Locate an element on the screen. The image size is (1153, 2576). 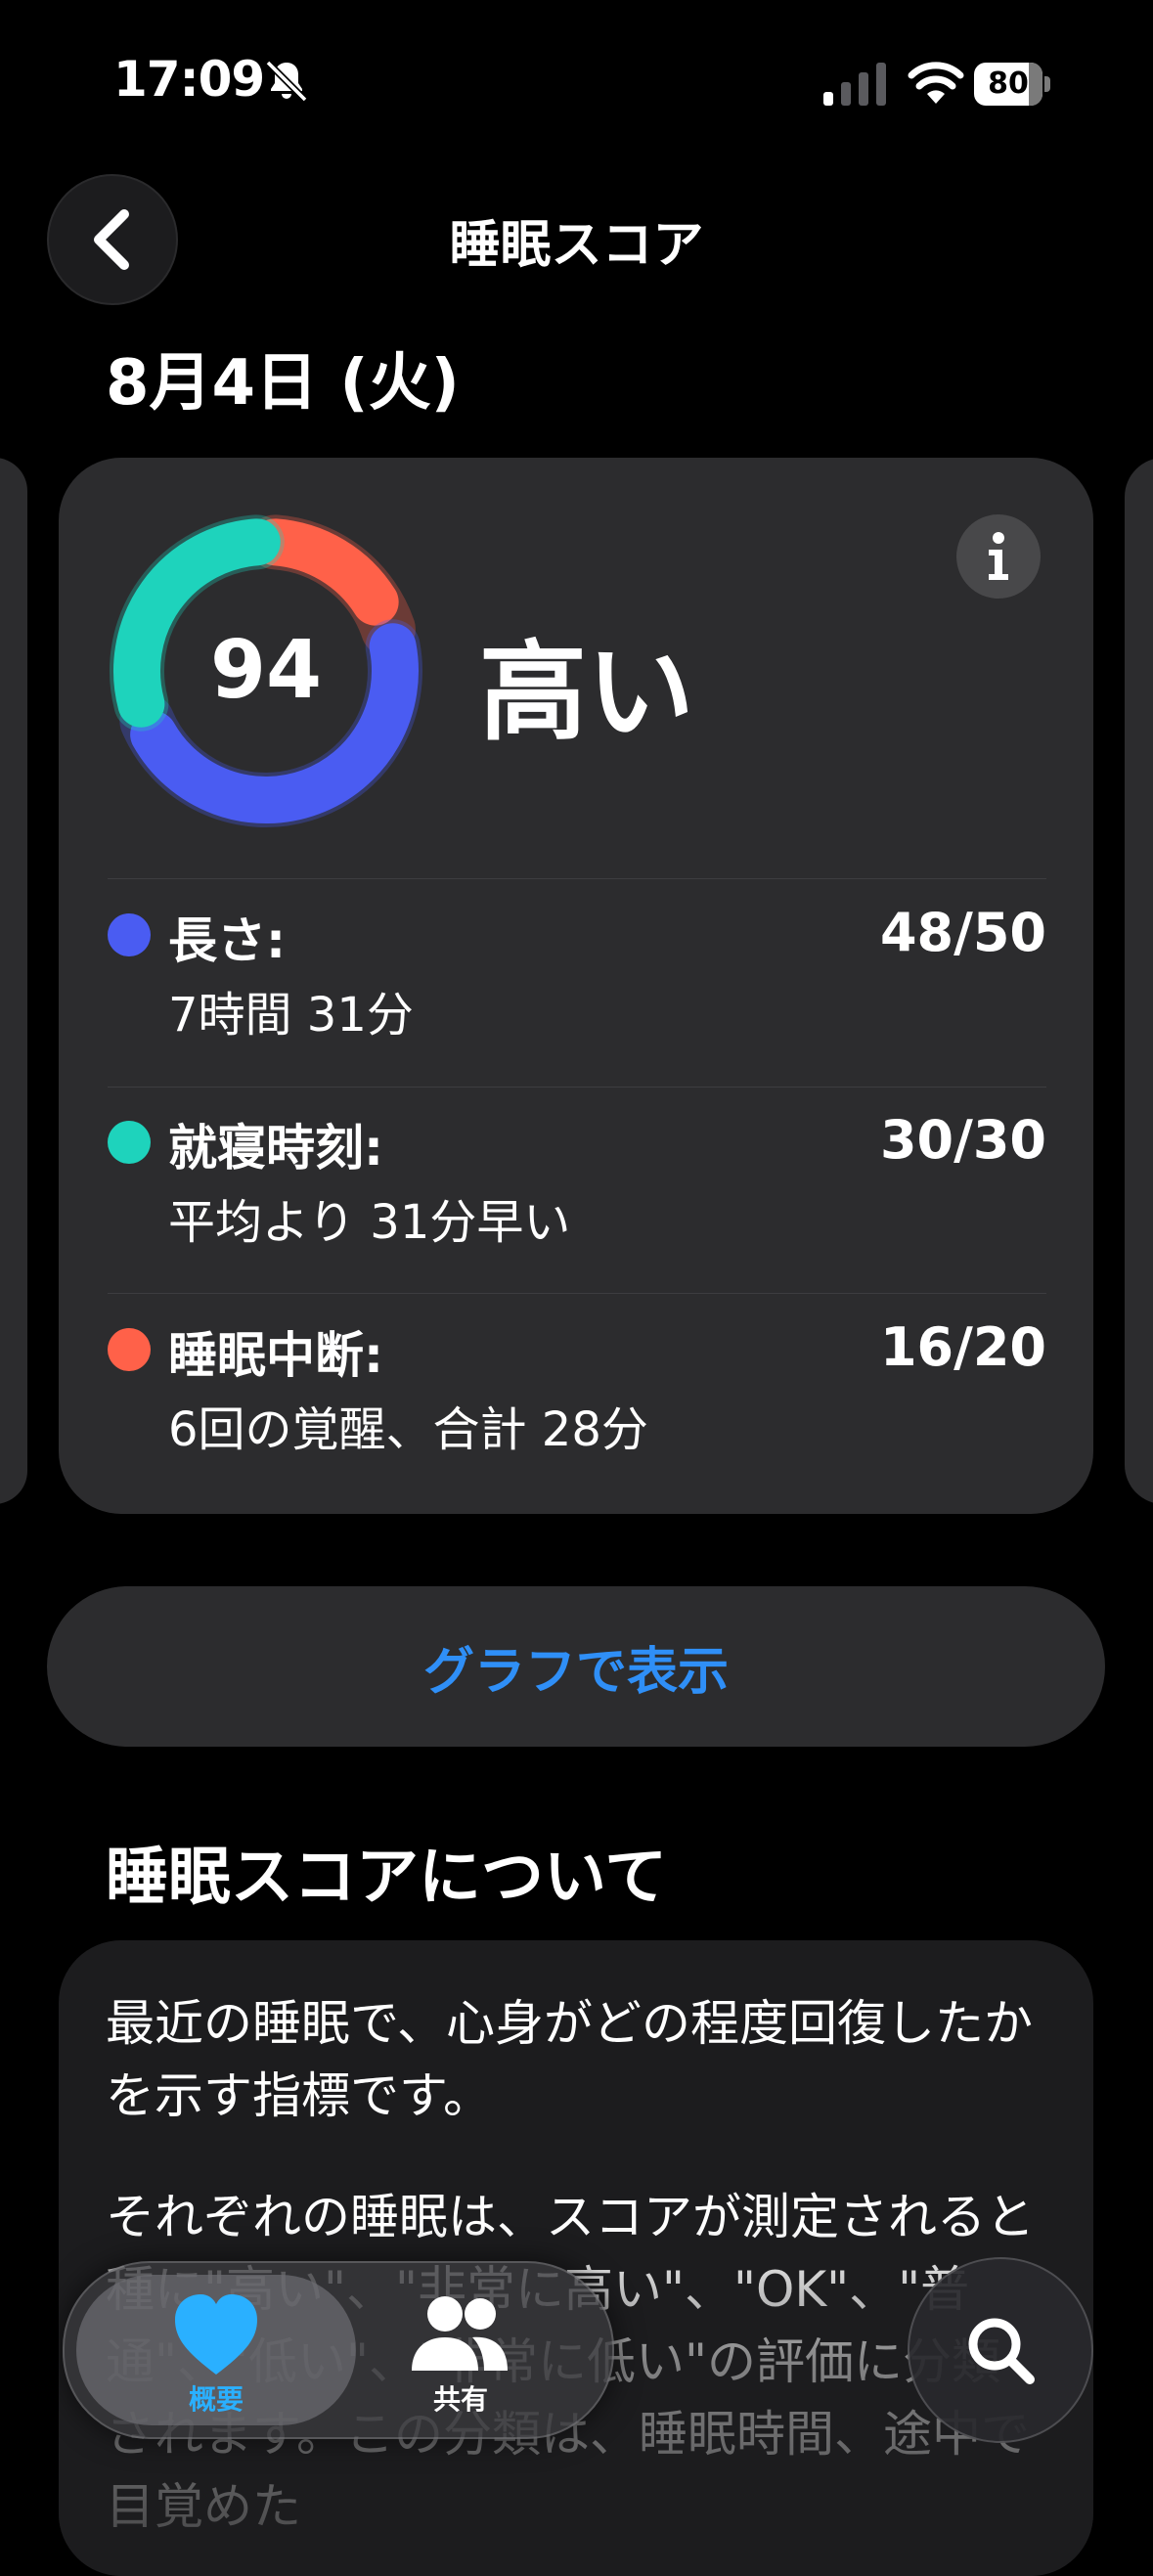
tab-sharing: 共有 is located at coordinates (460, 2350).